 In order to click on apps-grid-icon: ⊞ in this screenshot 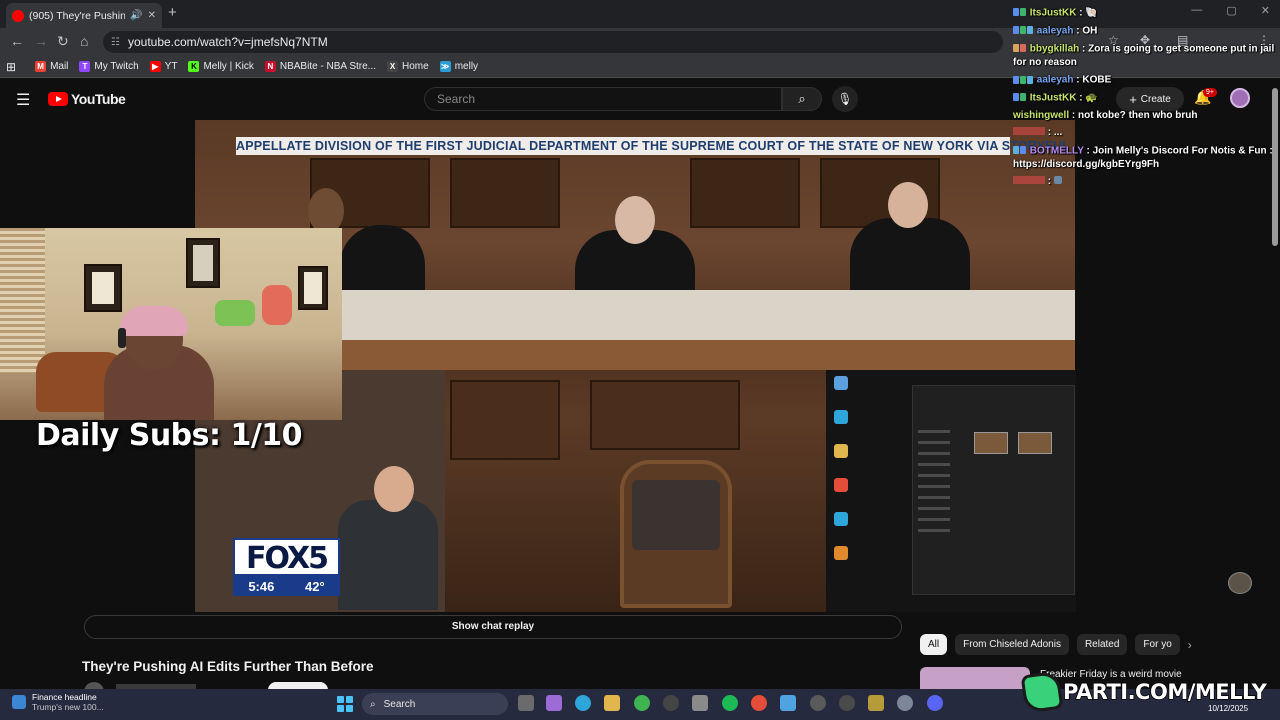, I will do `click(11, 67)`.